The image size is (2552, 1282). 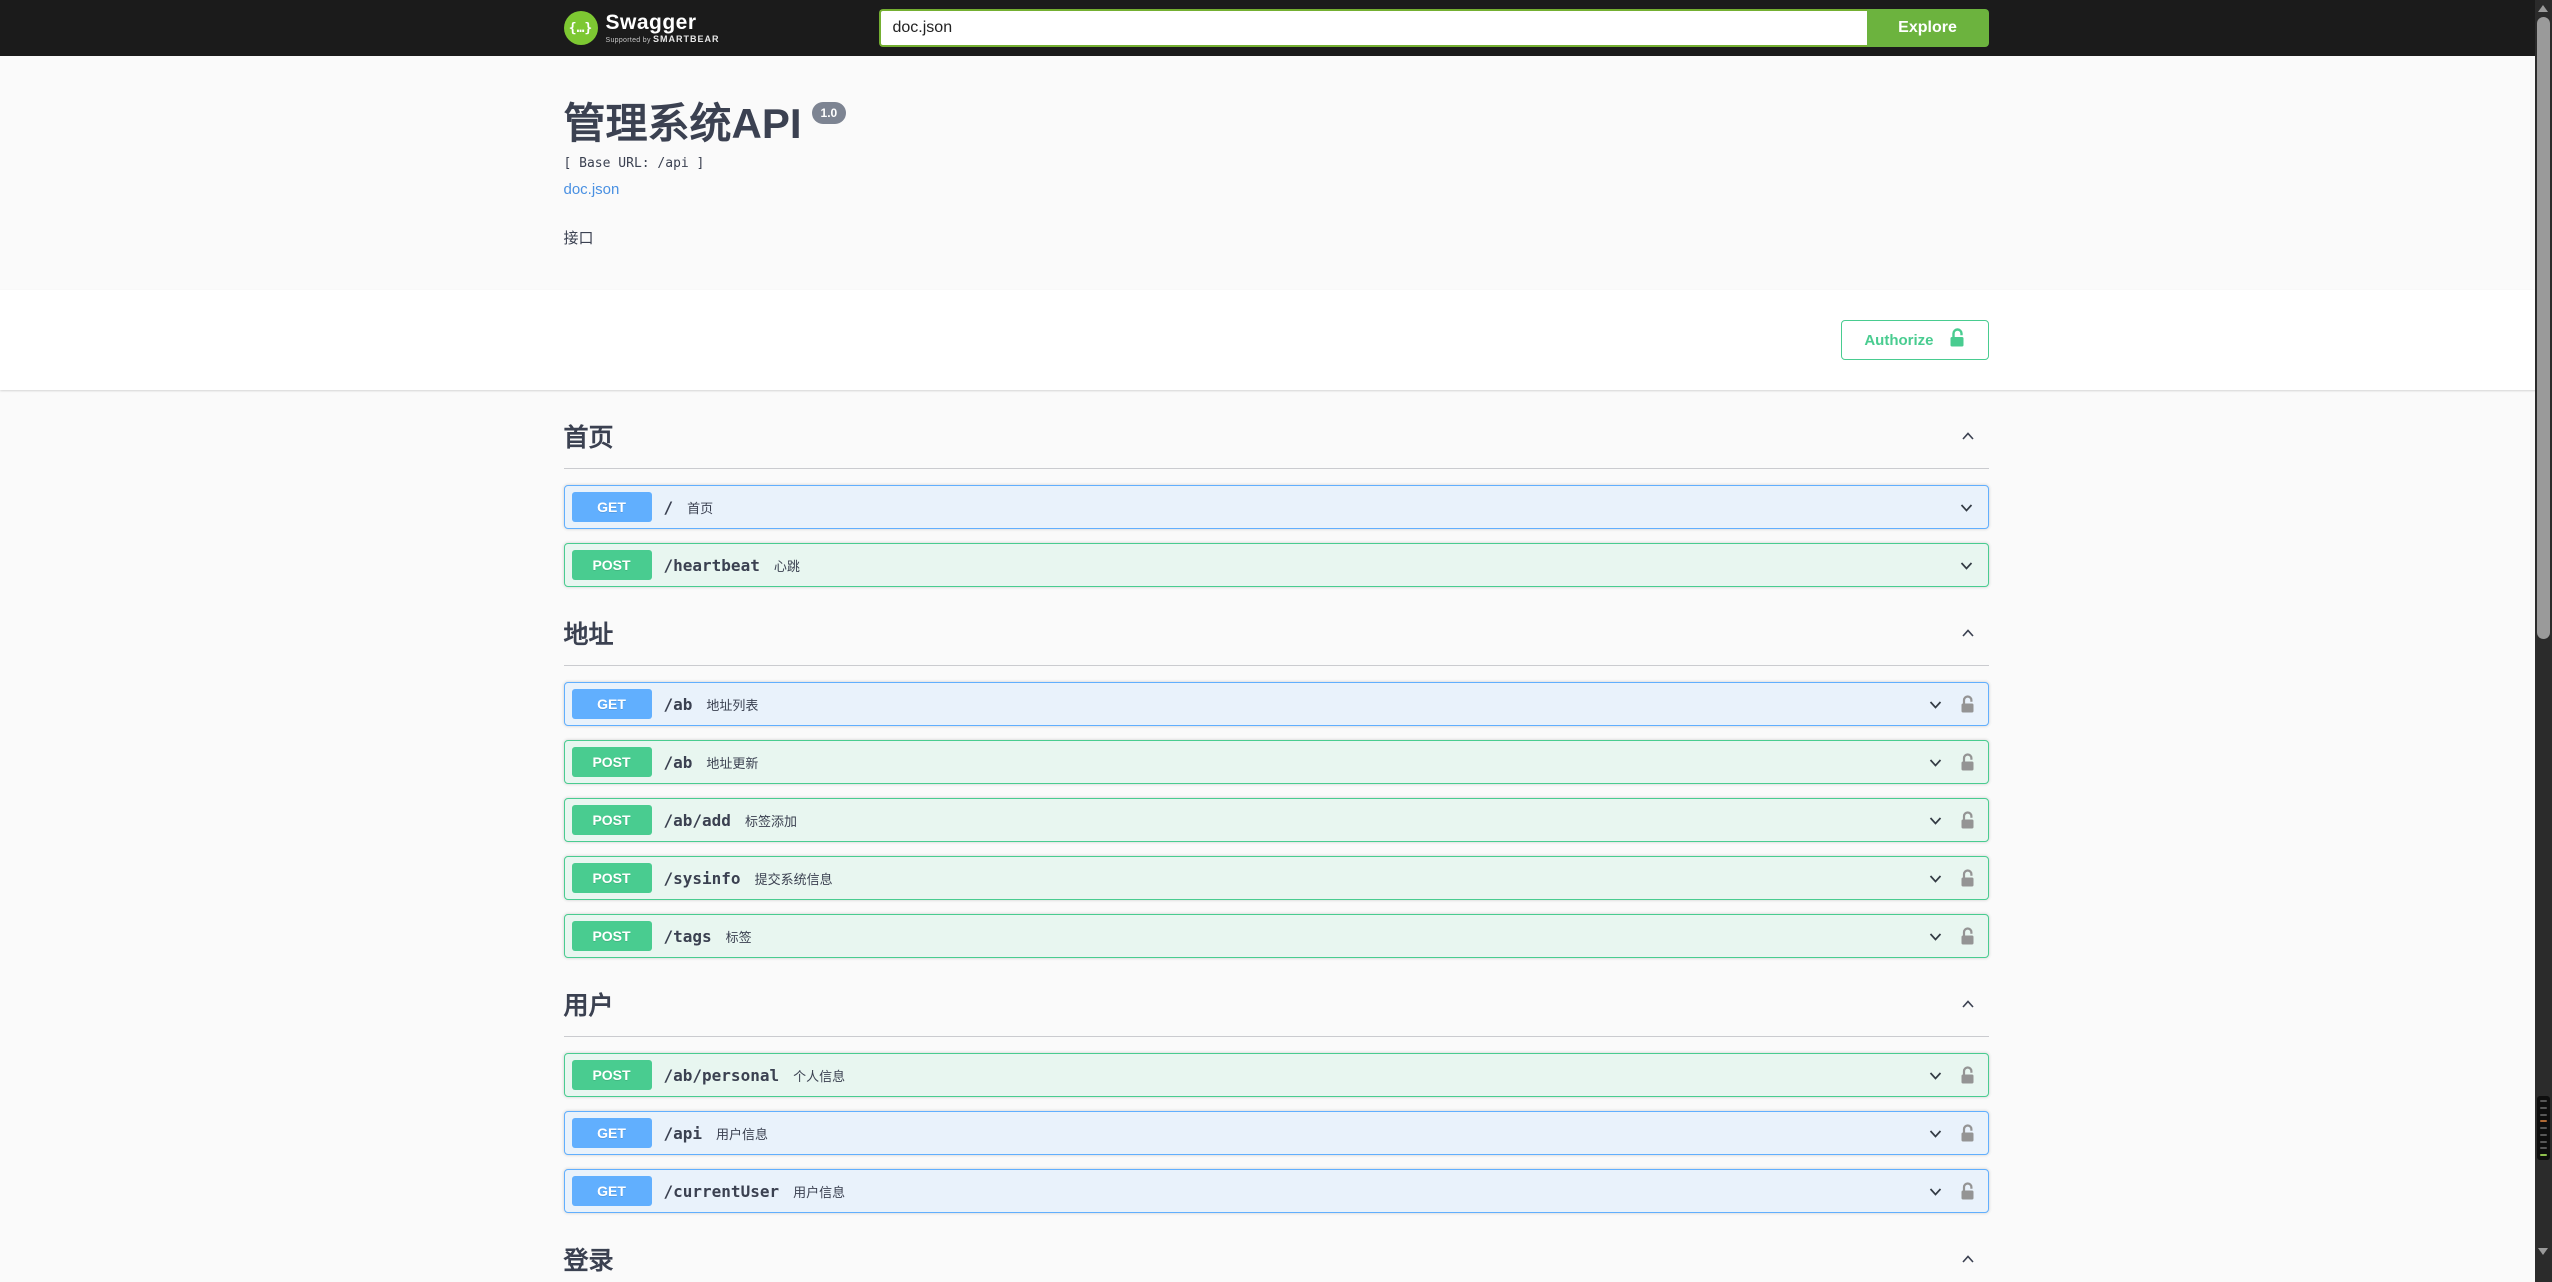 I want to click on tag-section: 登录 POST /login 登录 POST /loginstatus 登录状态, so click(x=1276, y=1254).